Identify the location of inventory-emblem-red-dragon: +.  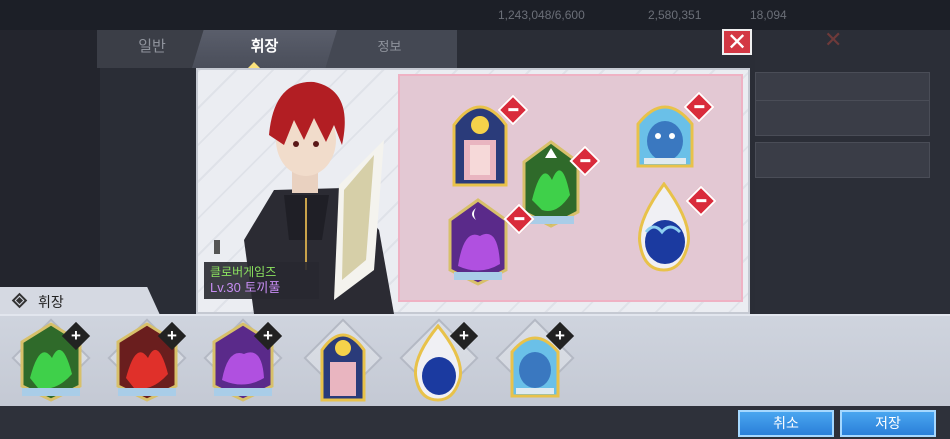
(147, 361).